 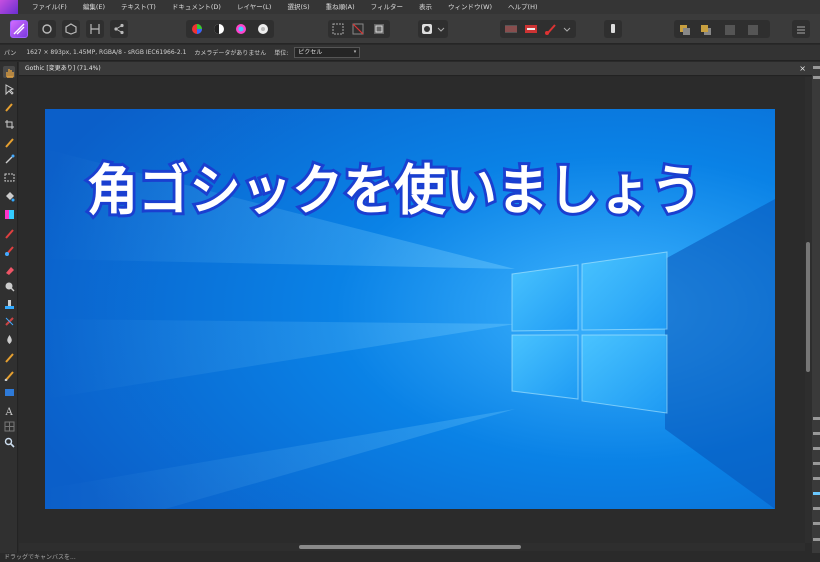 I want to click on move-tool, so click(x=9, y=89).